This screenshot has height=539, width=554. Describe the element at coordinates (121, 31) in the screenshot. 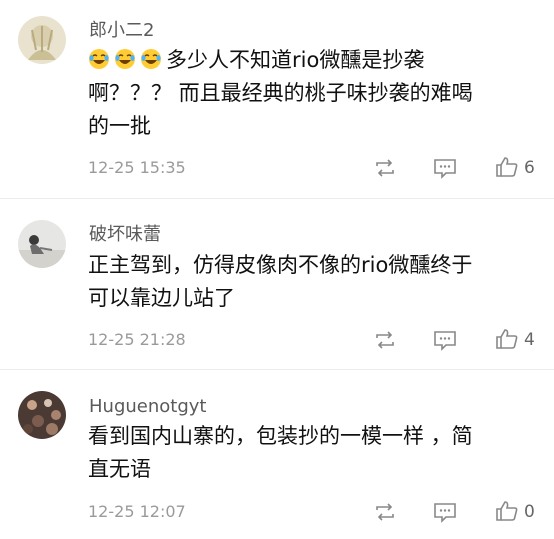

I see `username: 郎小二2` at that location.